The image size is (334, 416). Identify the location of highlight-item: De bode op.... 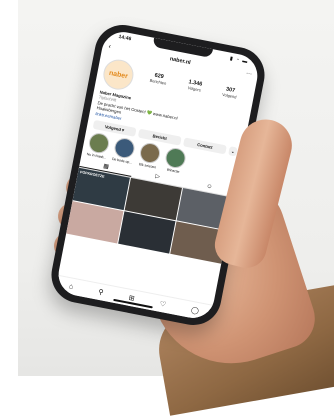
(124, 150).